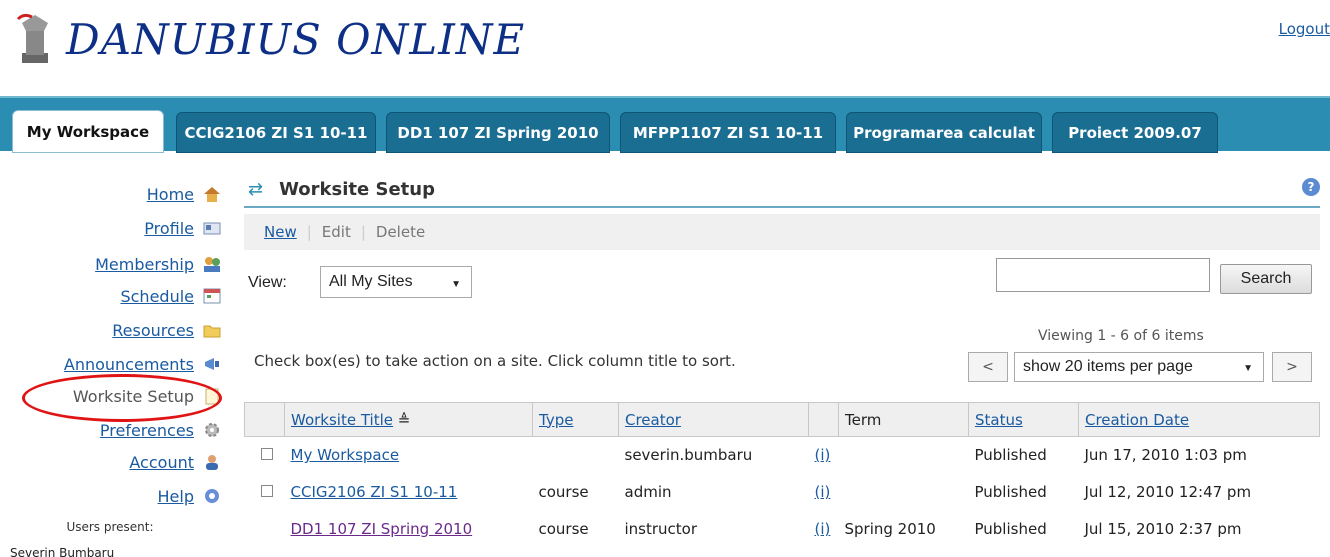 Image resolution: width=1330 pixels, height=557 pixels. I want to click on column-header-title: Worksite Title ≜, so click(408, 419).